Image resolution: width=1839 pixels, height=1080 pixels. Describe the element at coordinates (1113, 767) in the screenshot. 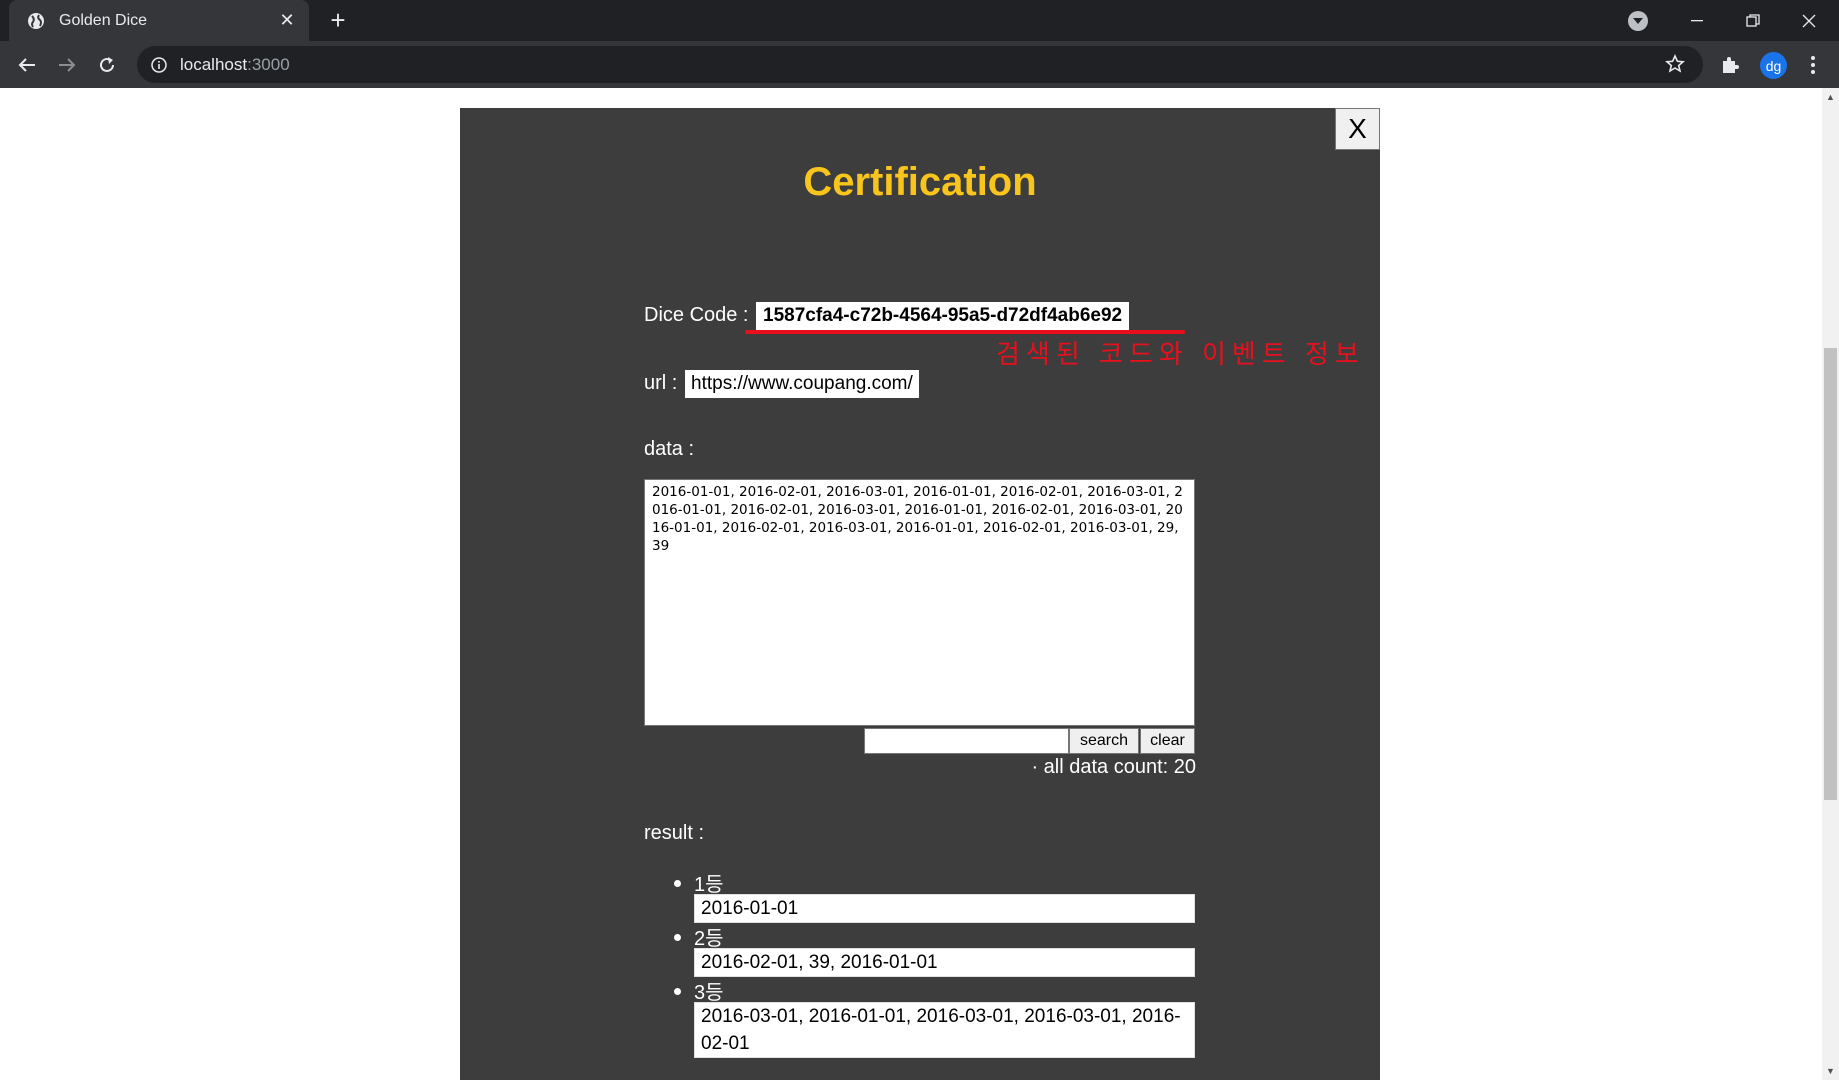

I see `data-count-text: · all data count: 20` at that location.